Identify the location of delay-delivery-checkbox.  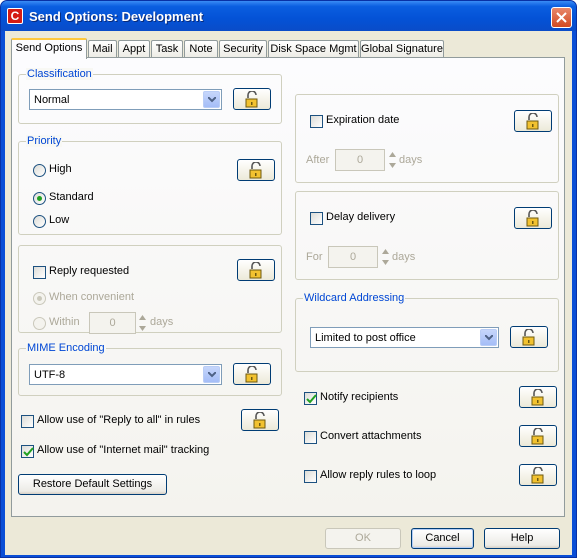
(316, 218).